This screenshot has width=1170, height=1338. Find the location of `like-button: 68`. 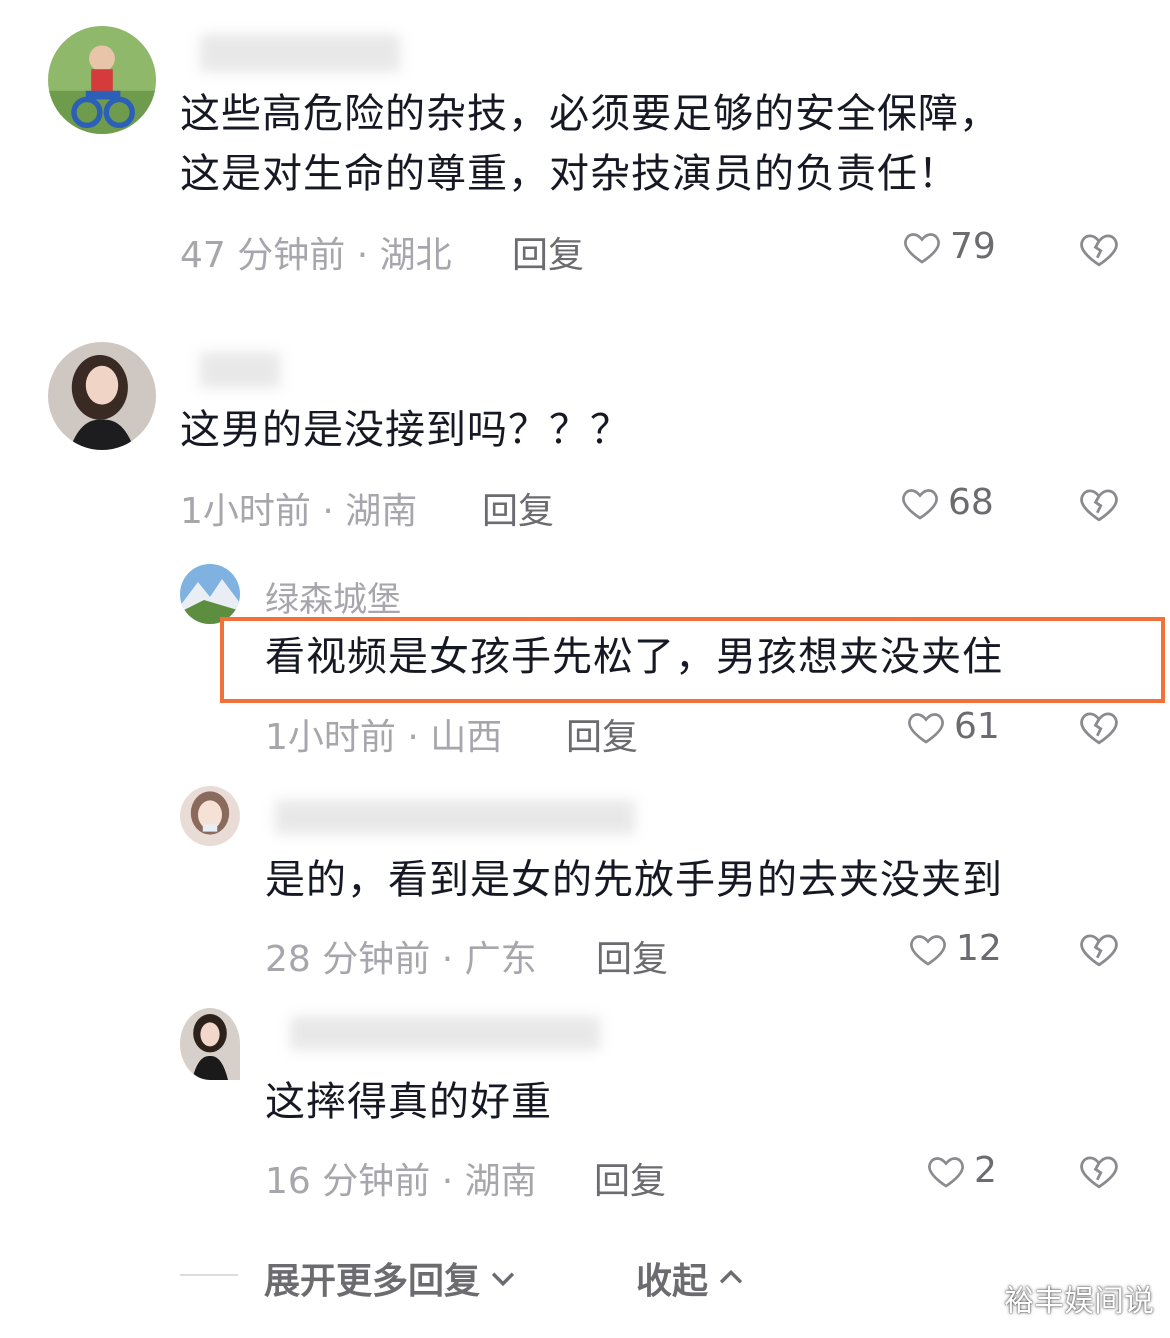

like-button: 68 is located at coordinates (947, 502).